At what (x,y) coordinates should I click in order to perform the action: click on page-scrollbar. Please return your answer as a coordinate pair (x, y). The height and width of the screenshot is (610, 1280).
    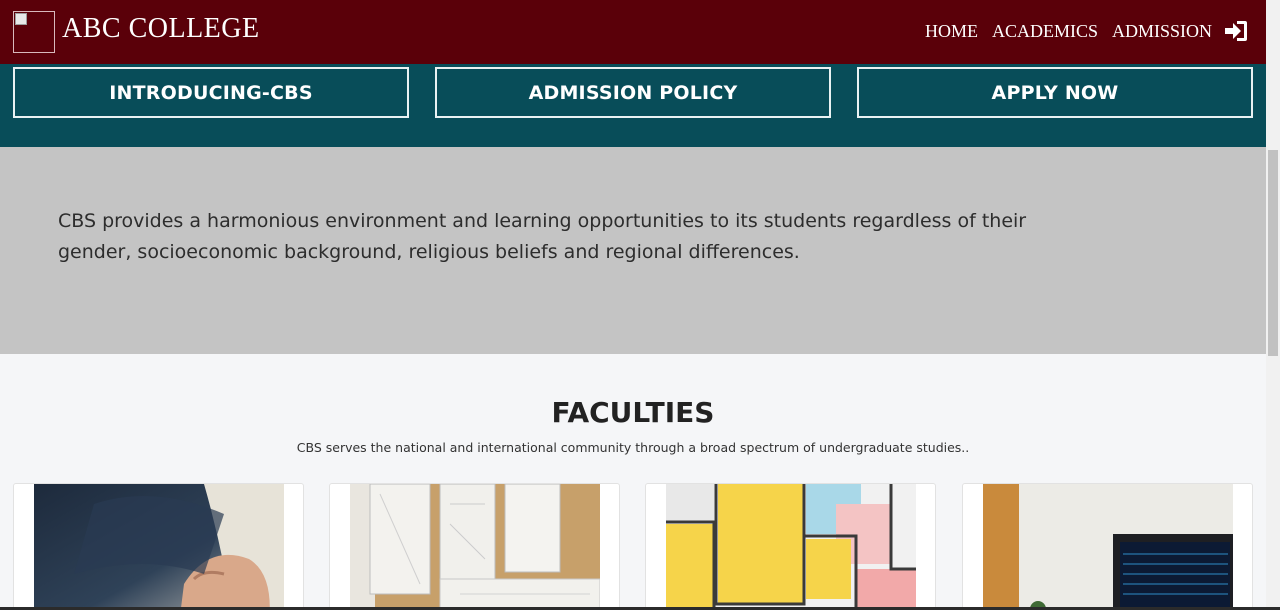
    Looking at the image, I should click on (1273, 305).